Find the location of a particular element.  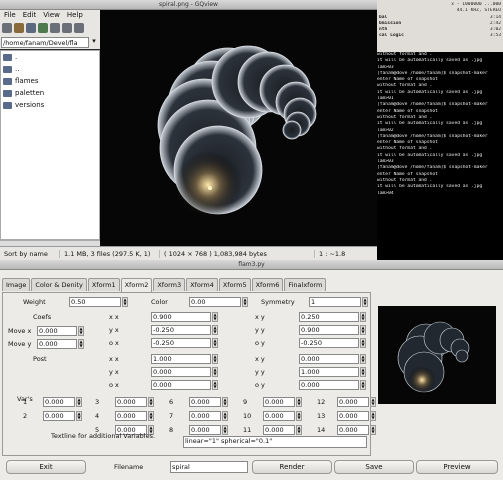

tab-xform3: Xform3 is located at coordinates (169, 284).